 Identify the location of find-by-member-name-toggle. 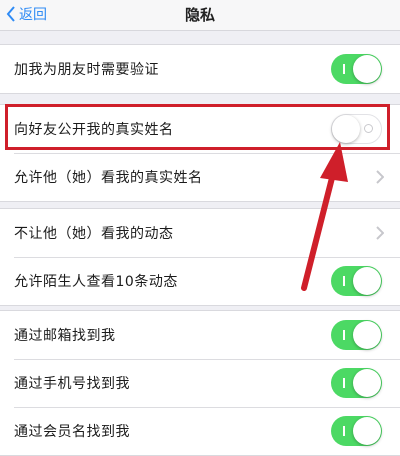
(356, 431).